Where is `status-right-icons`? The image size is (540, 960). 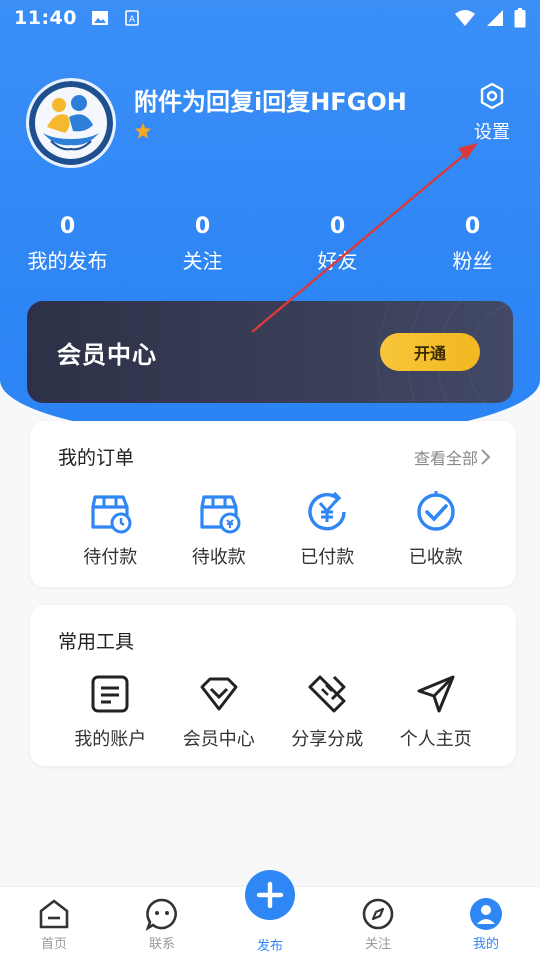
status-right-icons is located at coordinates (490, 18).